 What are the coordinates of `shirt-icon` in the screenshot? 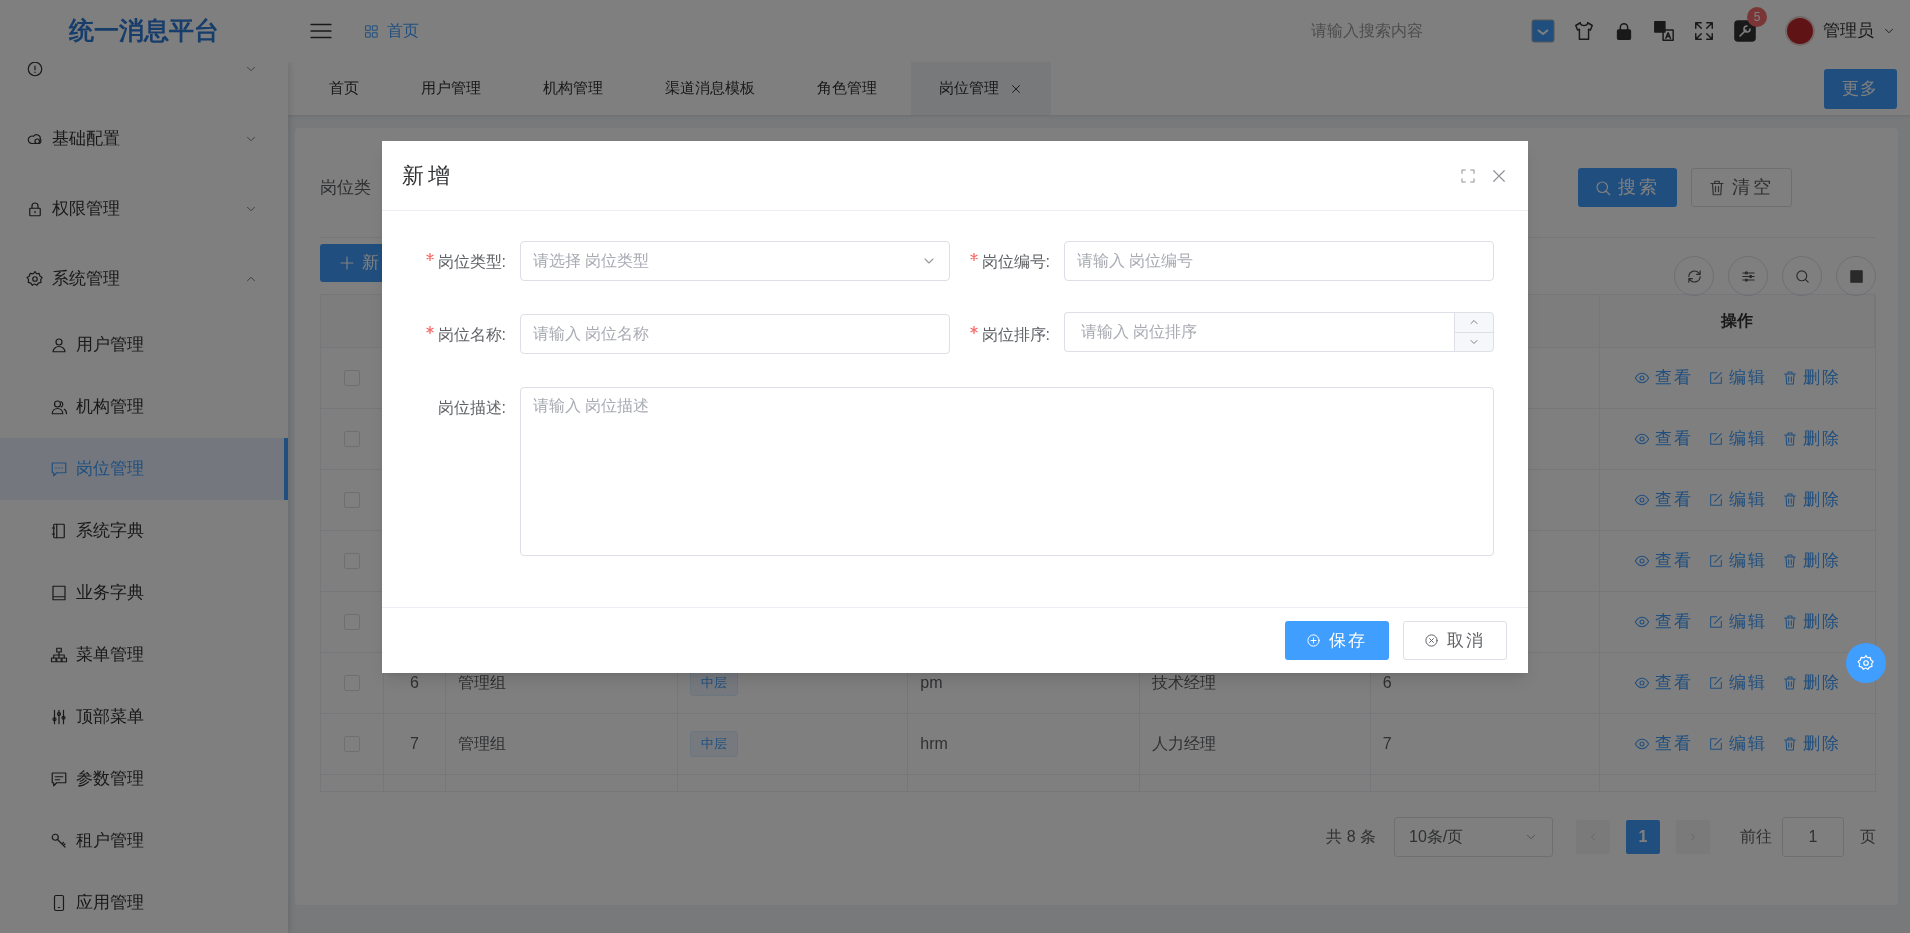 It's located at (1584, 31).